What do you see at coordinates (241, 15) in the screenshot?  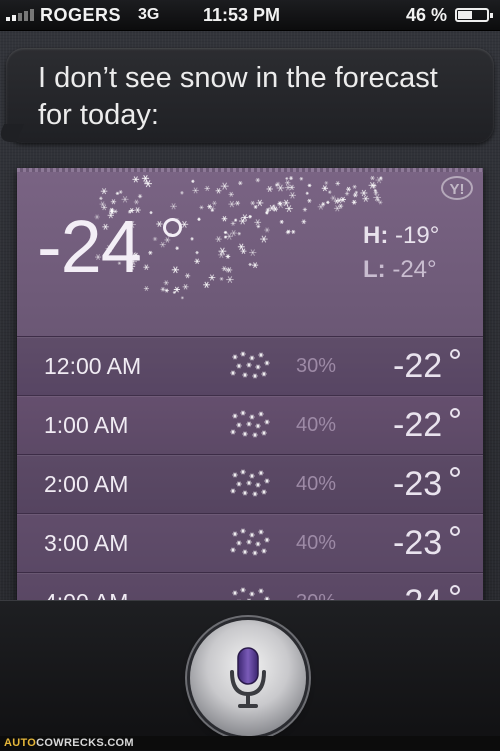 I see `status-clock: 11:53 PM` at bounding box center [241, 15].